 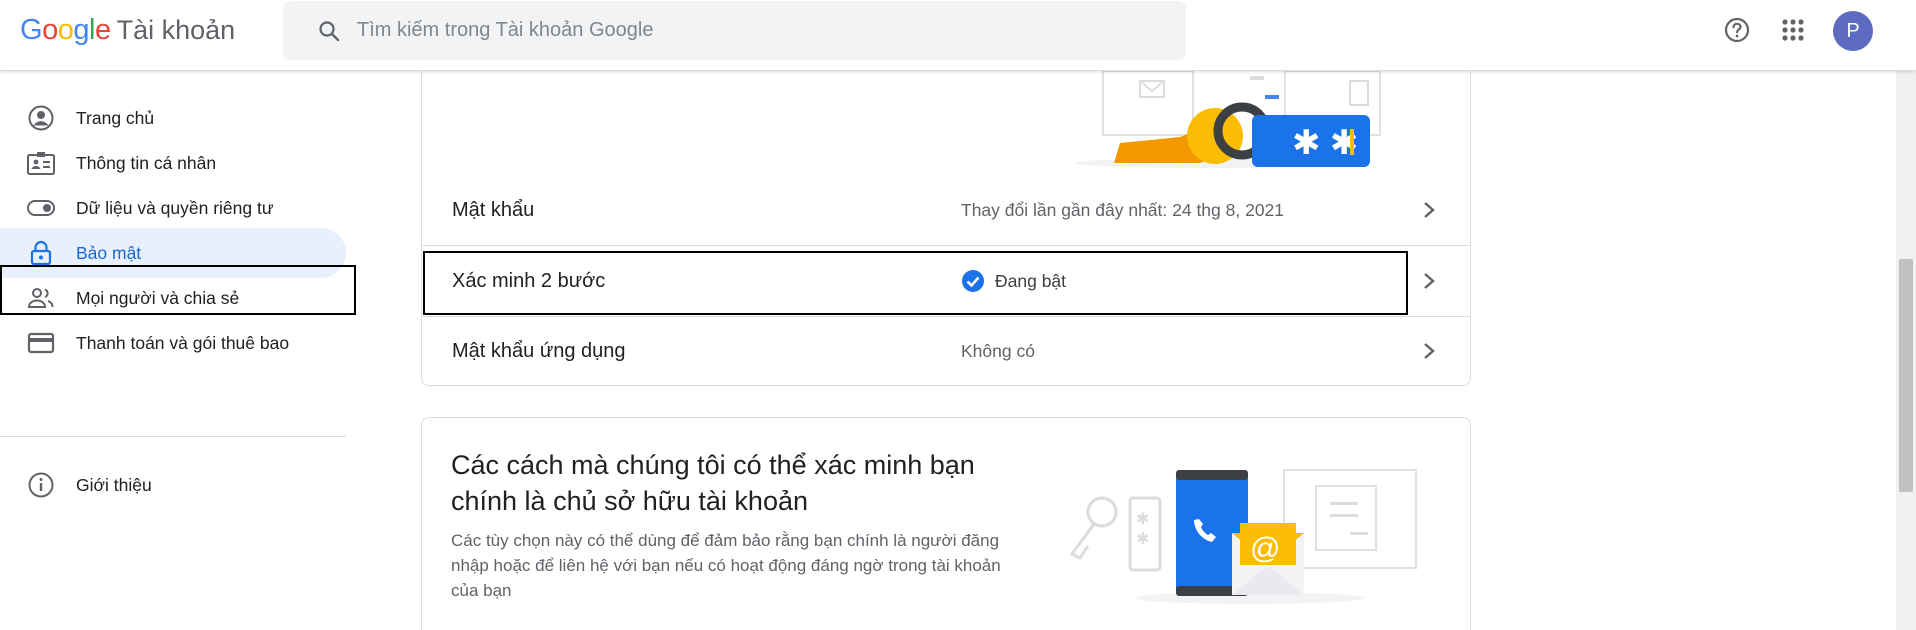 I want to click on two-step-verification-row: Xác minh 2 bước Đang bật, so click(x=946, y=281).